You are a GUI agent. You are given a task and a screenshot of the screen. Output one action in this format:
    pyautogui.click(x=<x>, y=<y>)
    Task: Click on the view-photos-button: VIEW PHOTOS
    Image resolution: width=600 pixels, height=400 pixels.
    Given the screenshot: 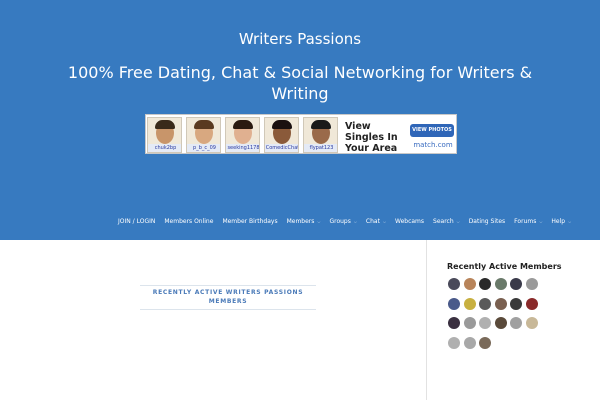 What is the action you would take?
    pyautogui.click(x=432, y=130)
    